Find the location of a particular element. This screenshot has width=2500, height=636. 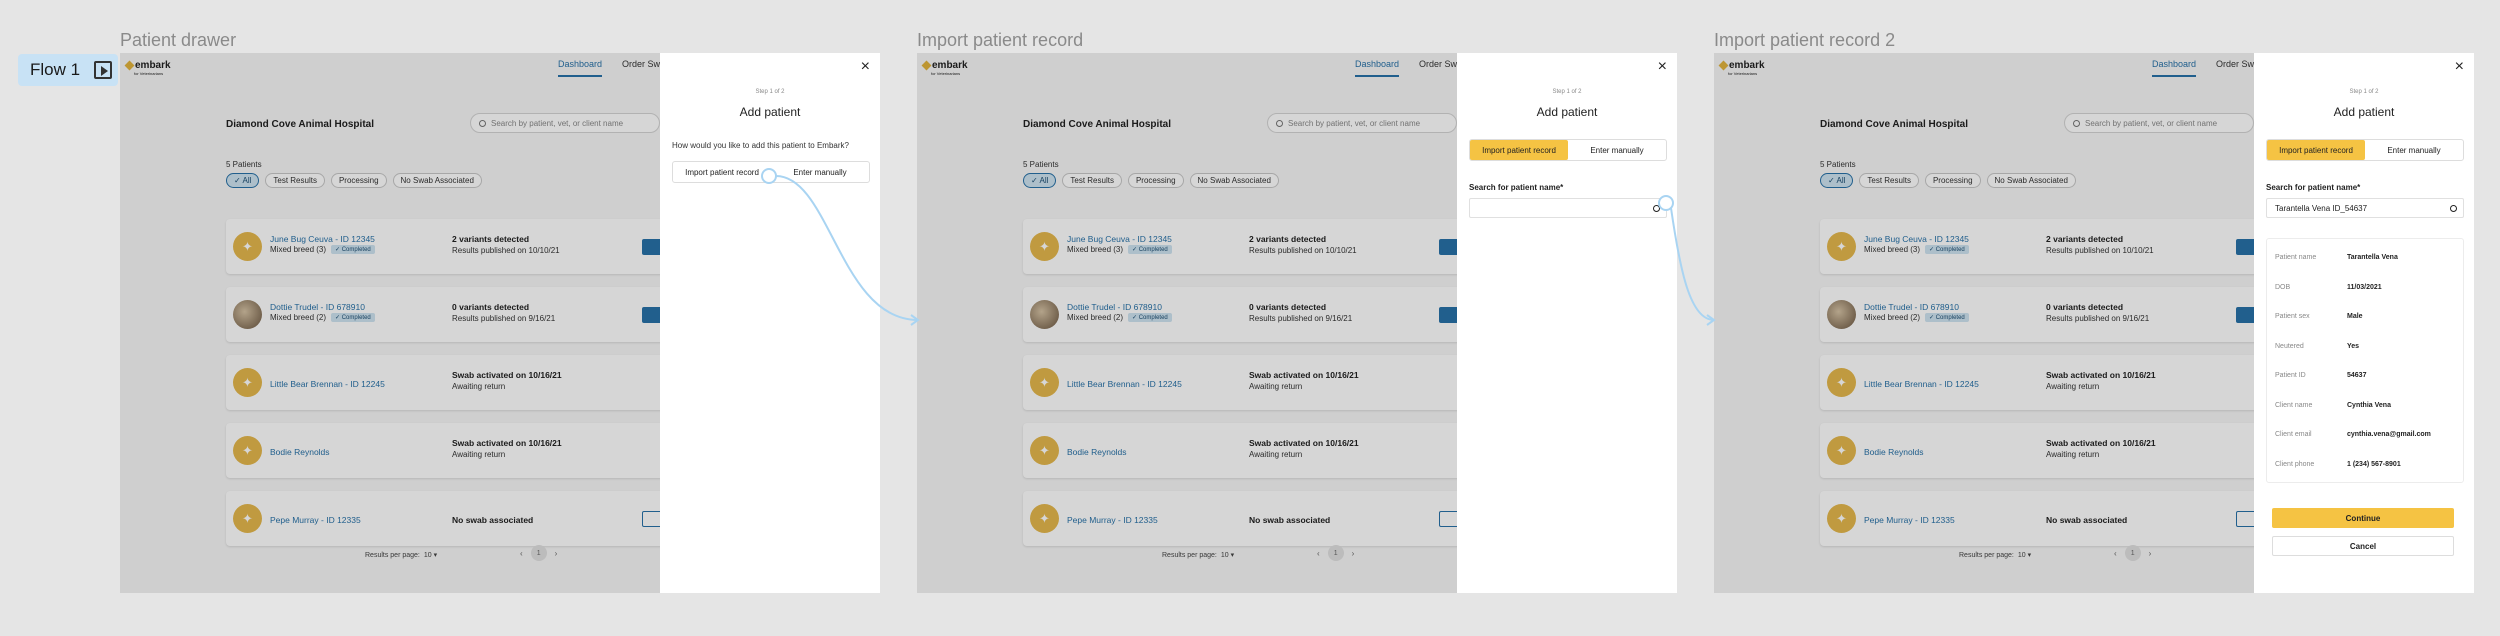

detail-value: Cynthia Vena is located at coordinates (2369, 405).